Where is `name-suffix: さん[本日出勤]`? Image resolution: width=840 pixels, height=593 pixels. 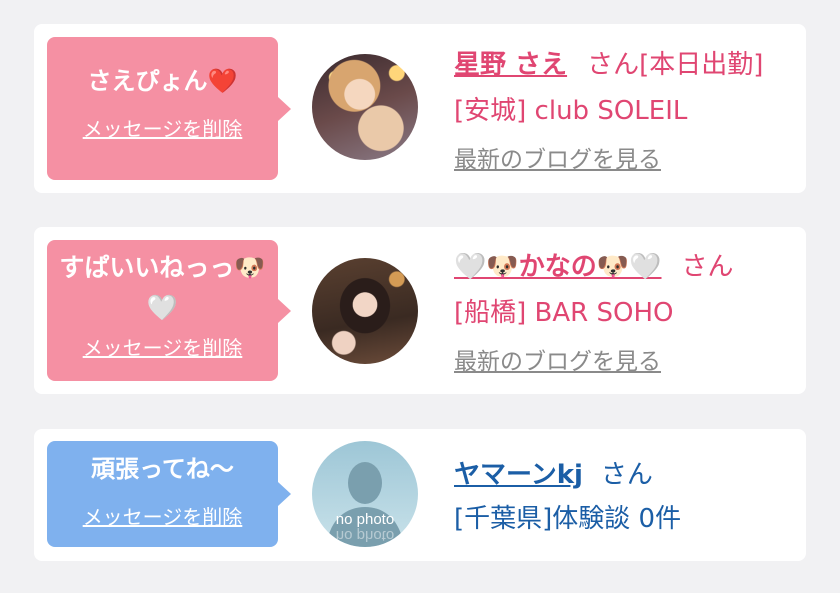 name-suffix: さん[本日出勤] is located at coordinates (675, 65).